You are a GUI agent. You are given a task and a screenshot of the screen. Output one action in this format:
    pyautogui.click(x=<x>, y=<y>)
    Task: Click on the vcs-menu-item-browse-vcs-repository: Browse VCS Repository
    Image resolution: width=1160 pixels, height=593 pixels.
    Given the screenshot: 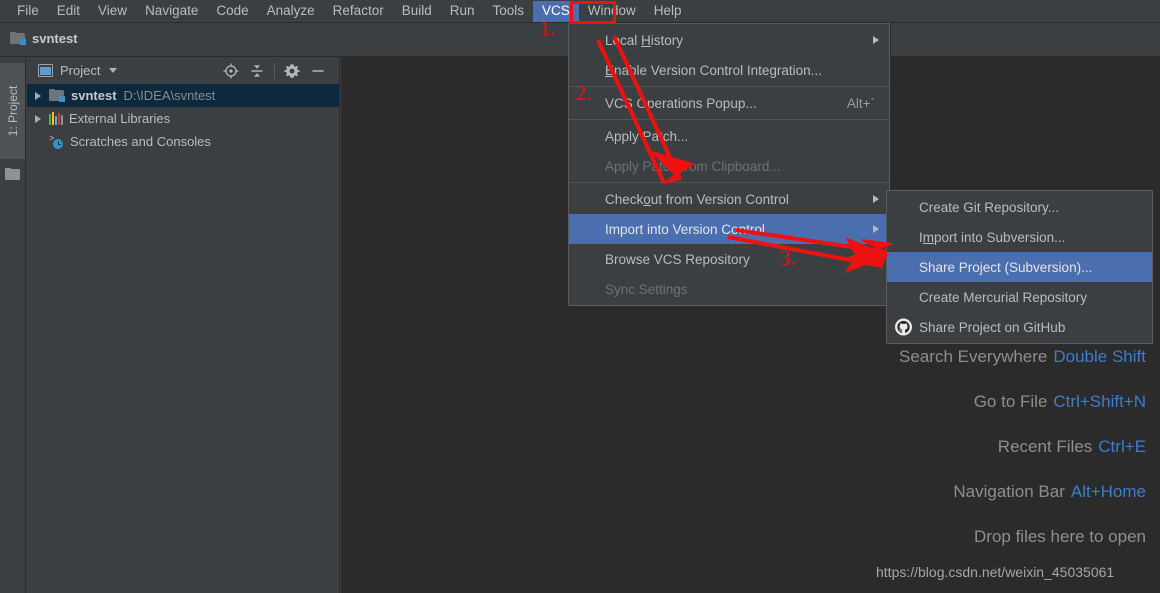 What is the action you would take?
    pyautogui.click(x=729, y=259)
    